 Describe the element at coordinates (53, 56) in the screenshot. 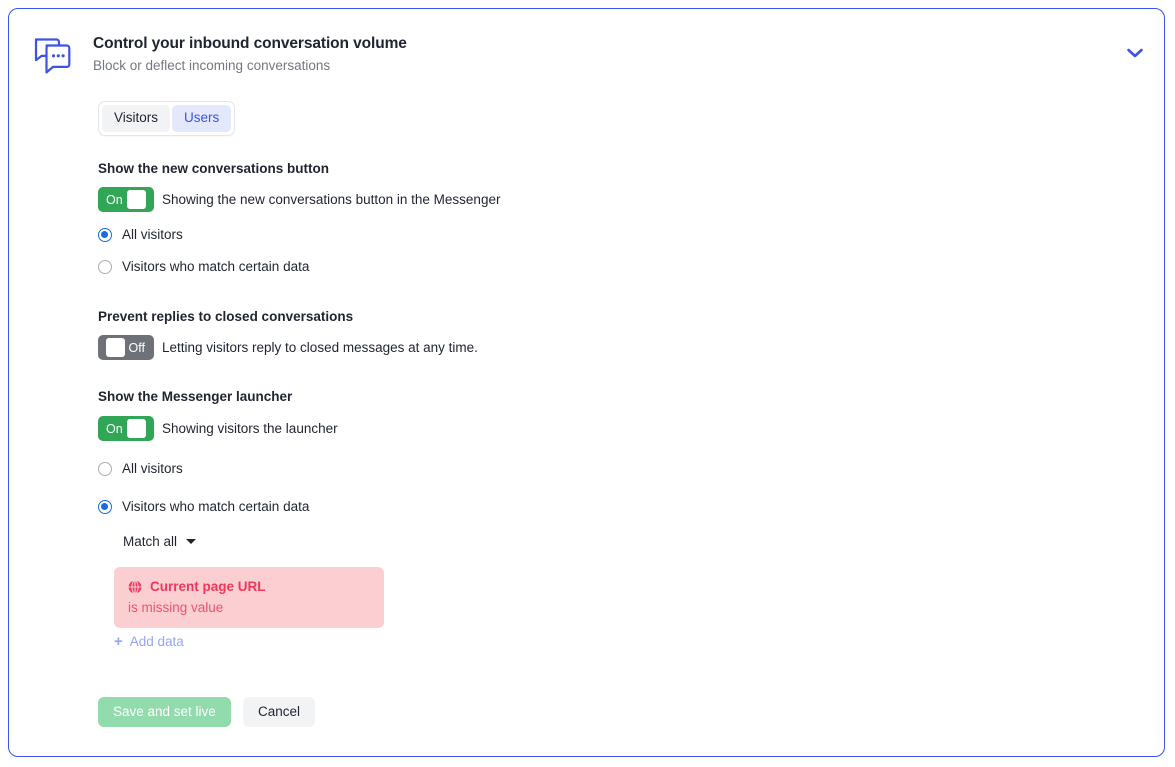

I see `speech-bubbles-icon` at that location.